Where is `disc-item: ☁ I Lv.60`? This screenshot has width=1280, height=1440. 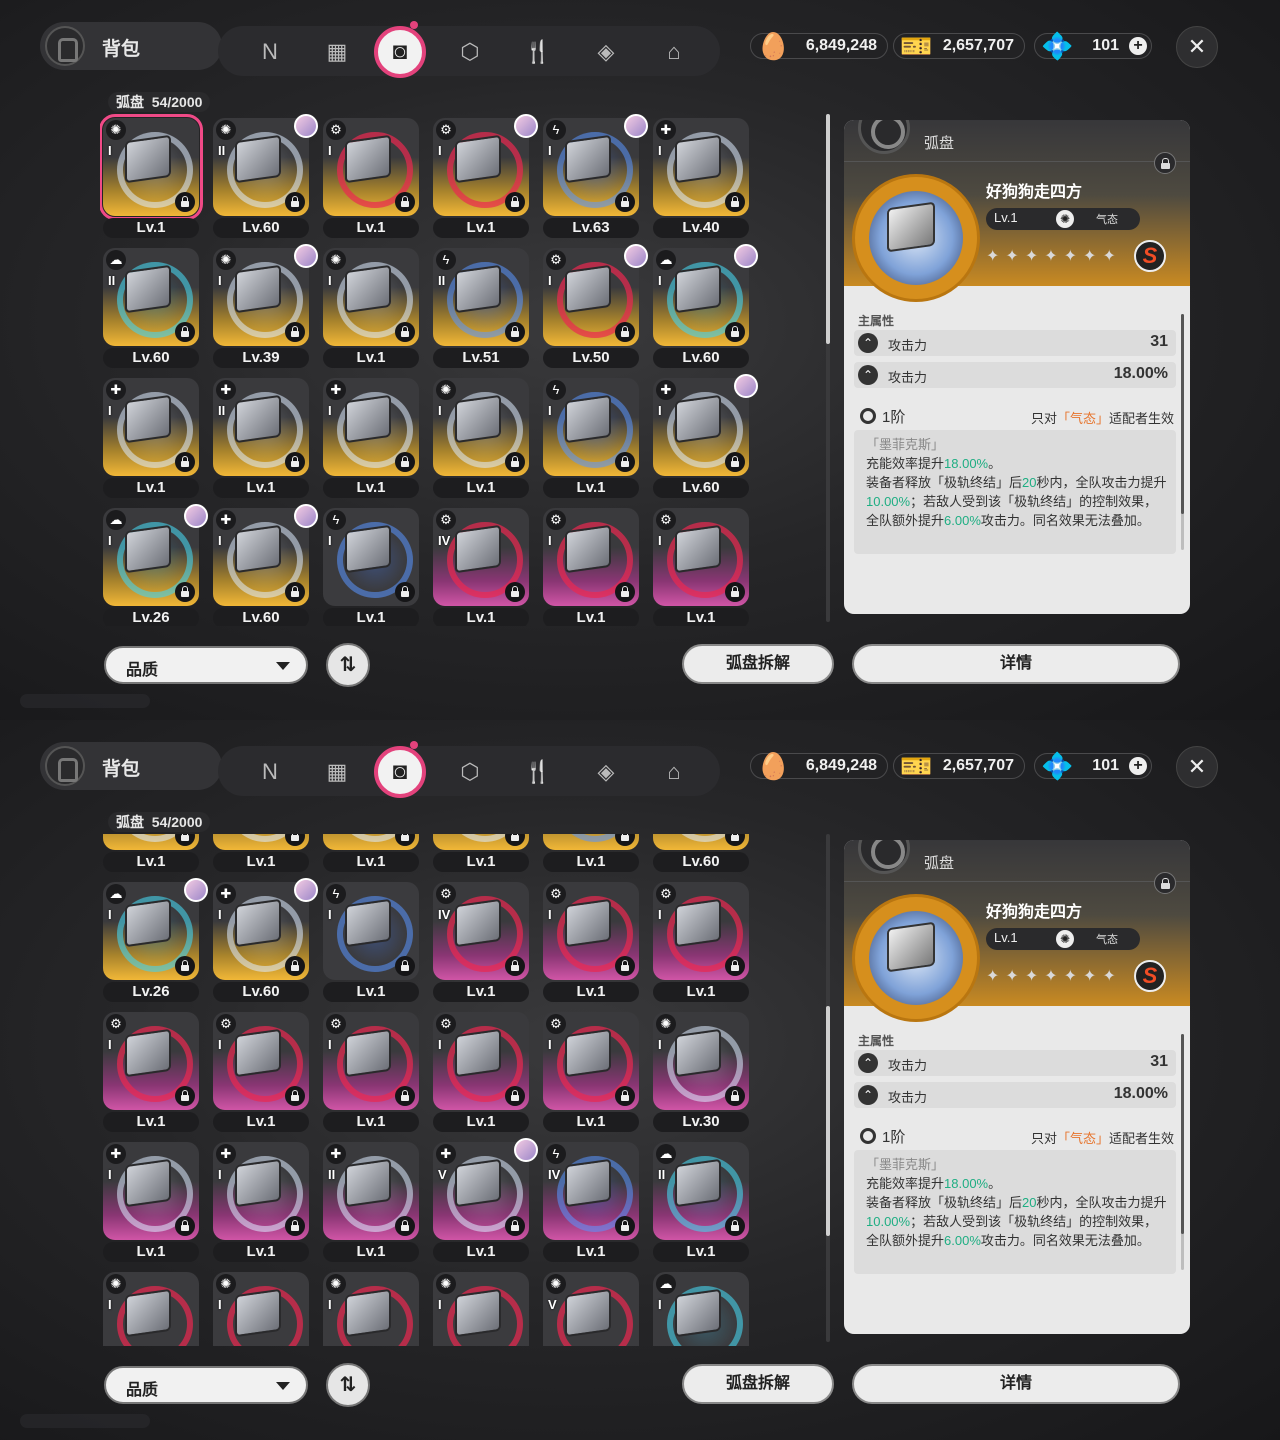 disc-item: ☁ I Lv.60 is located at coordinates (704, 309).